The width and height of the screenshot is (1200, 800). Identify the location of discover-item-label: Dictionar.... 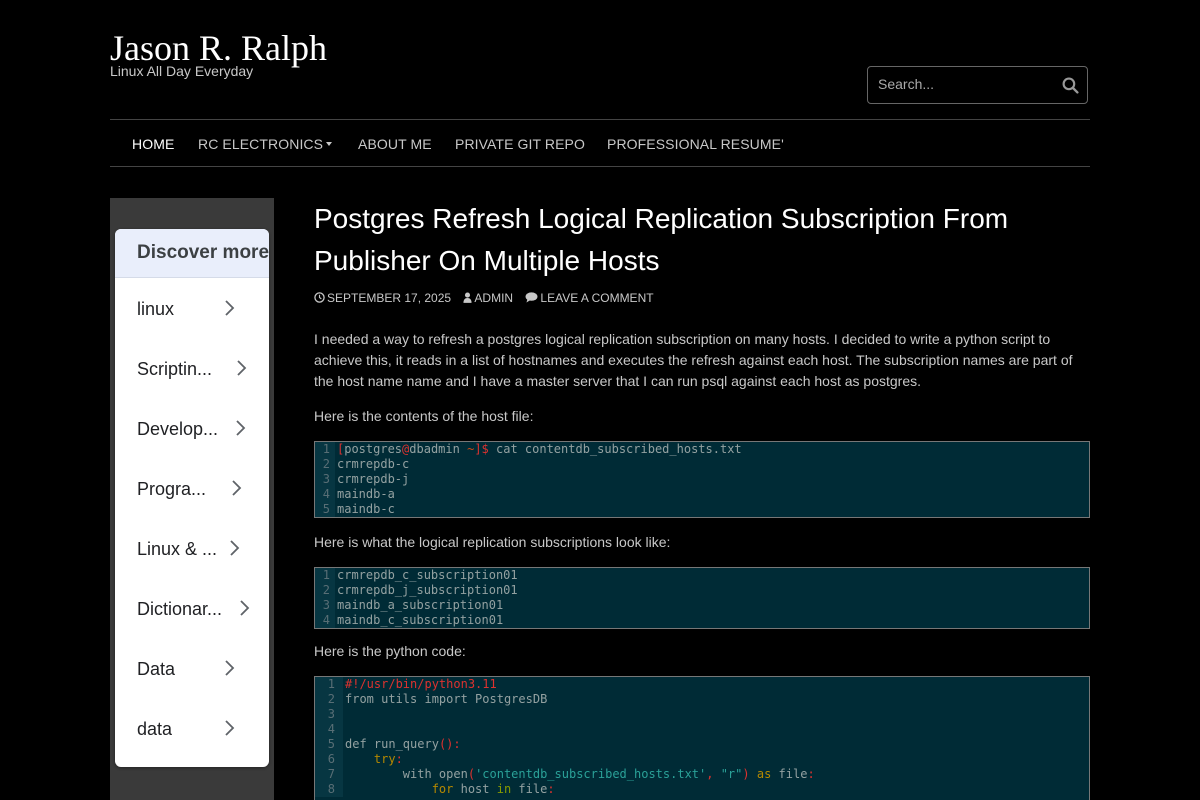
(180, 609).